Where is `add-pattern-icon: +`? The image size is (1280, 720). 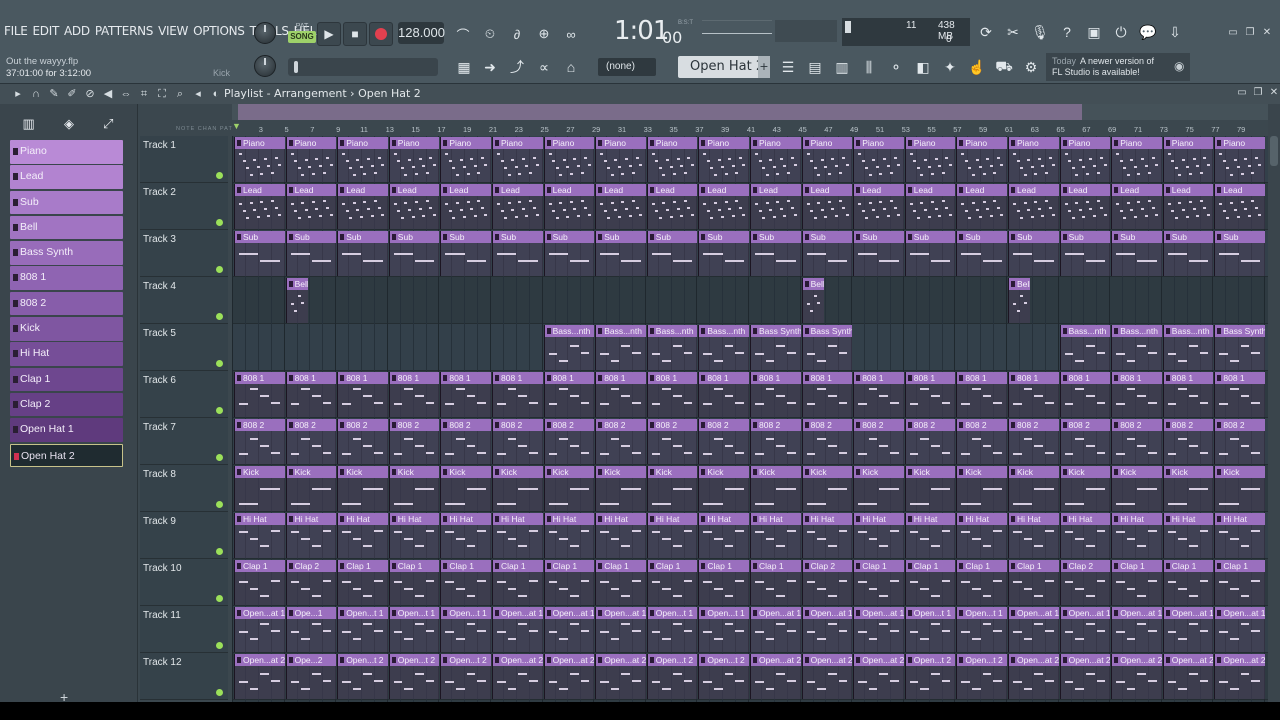
add-pattern-icon: + is located at coordinates (64, 695).